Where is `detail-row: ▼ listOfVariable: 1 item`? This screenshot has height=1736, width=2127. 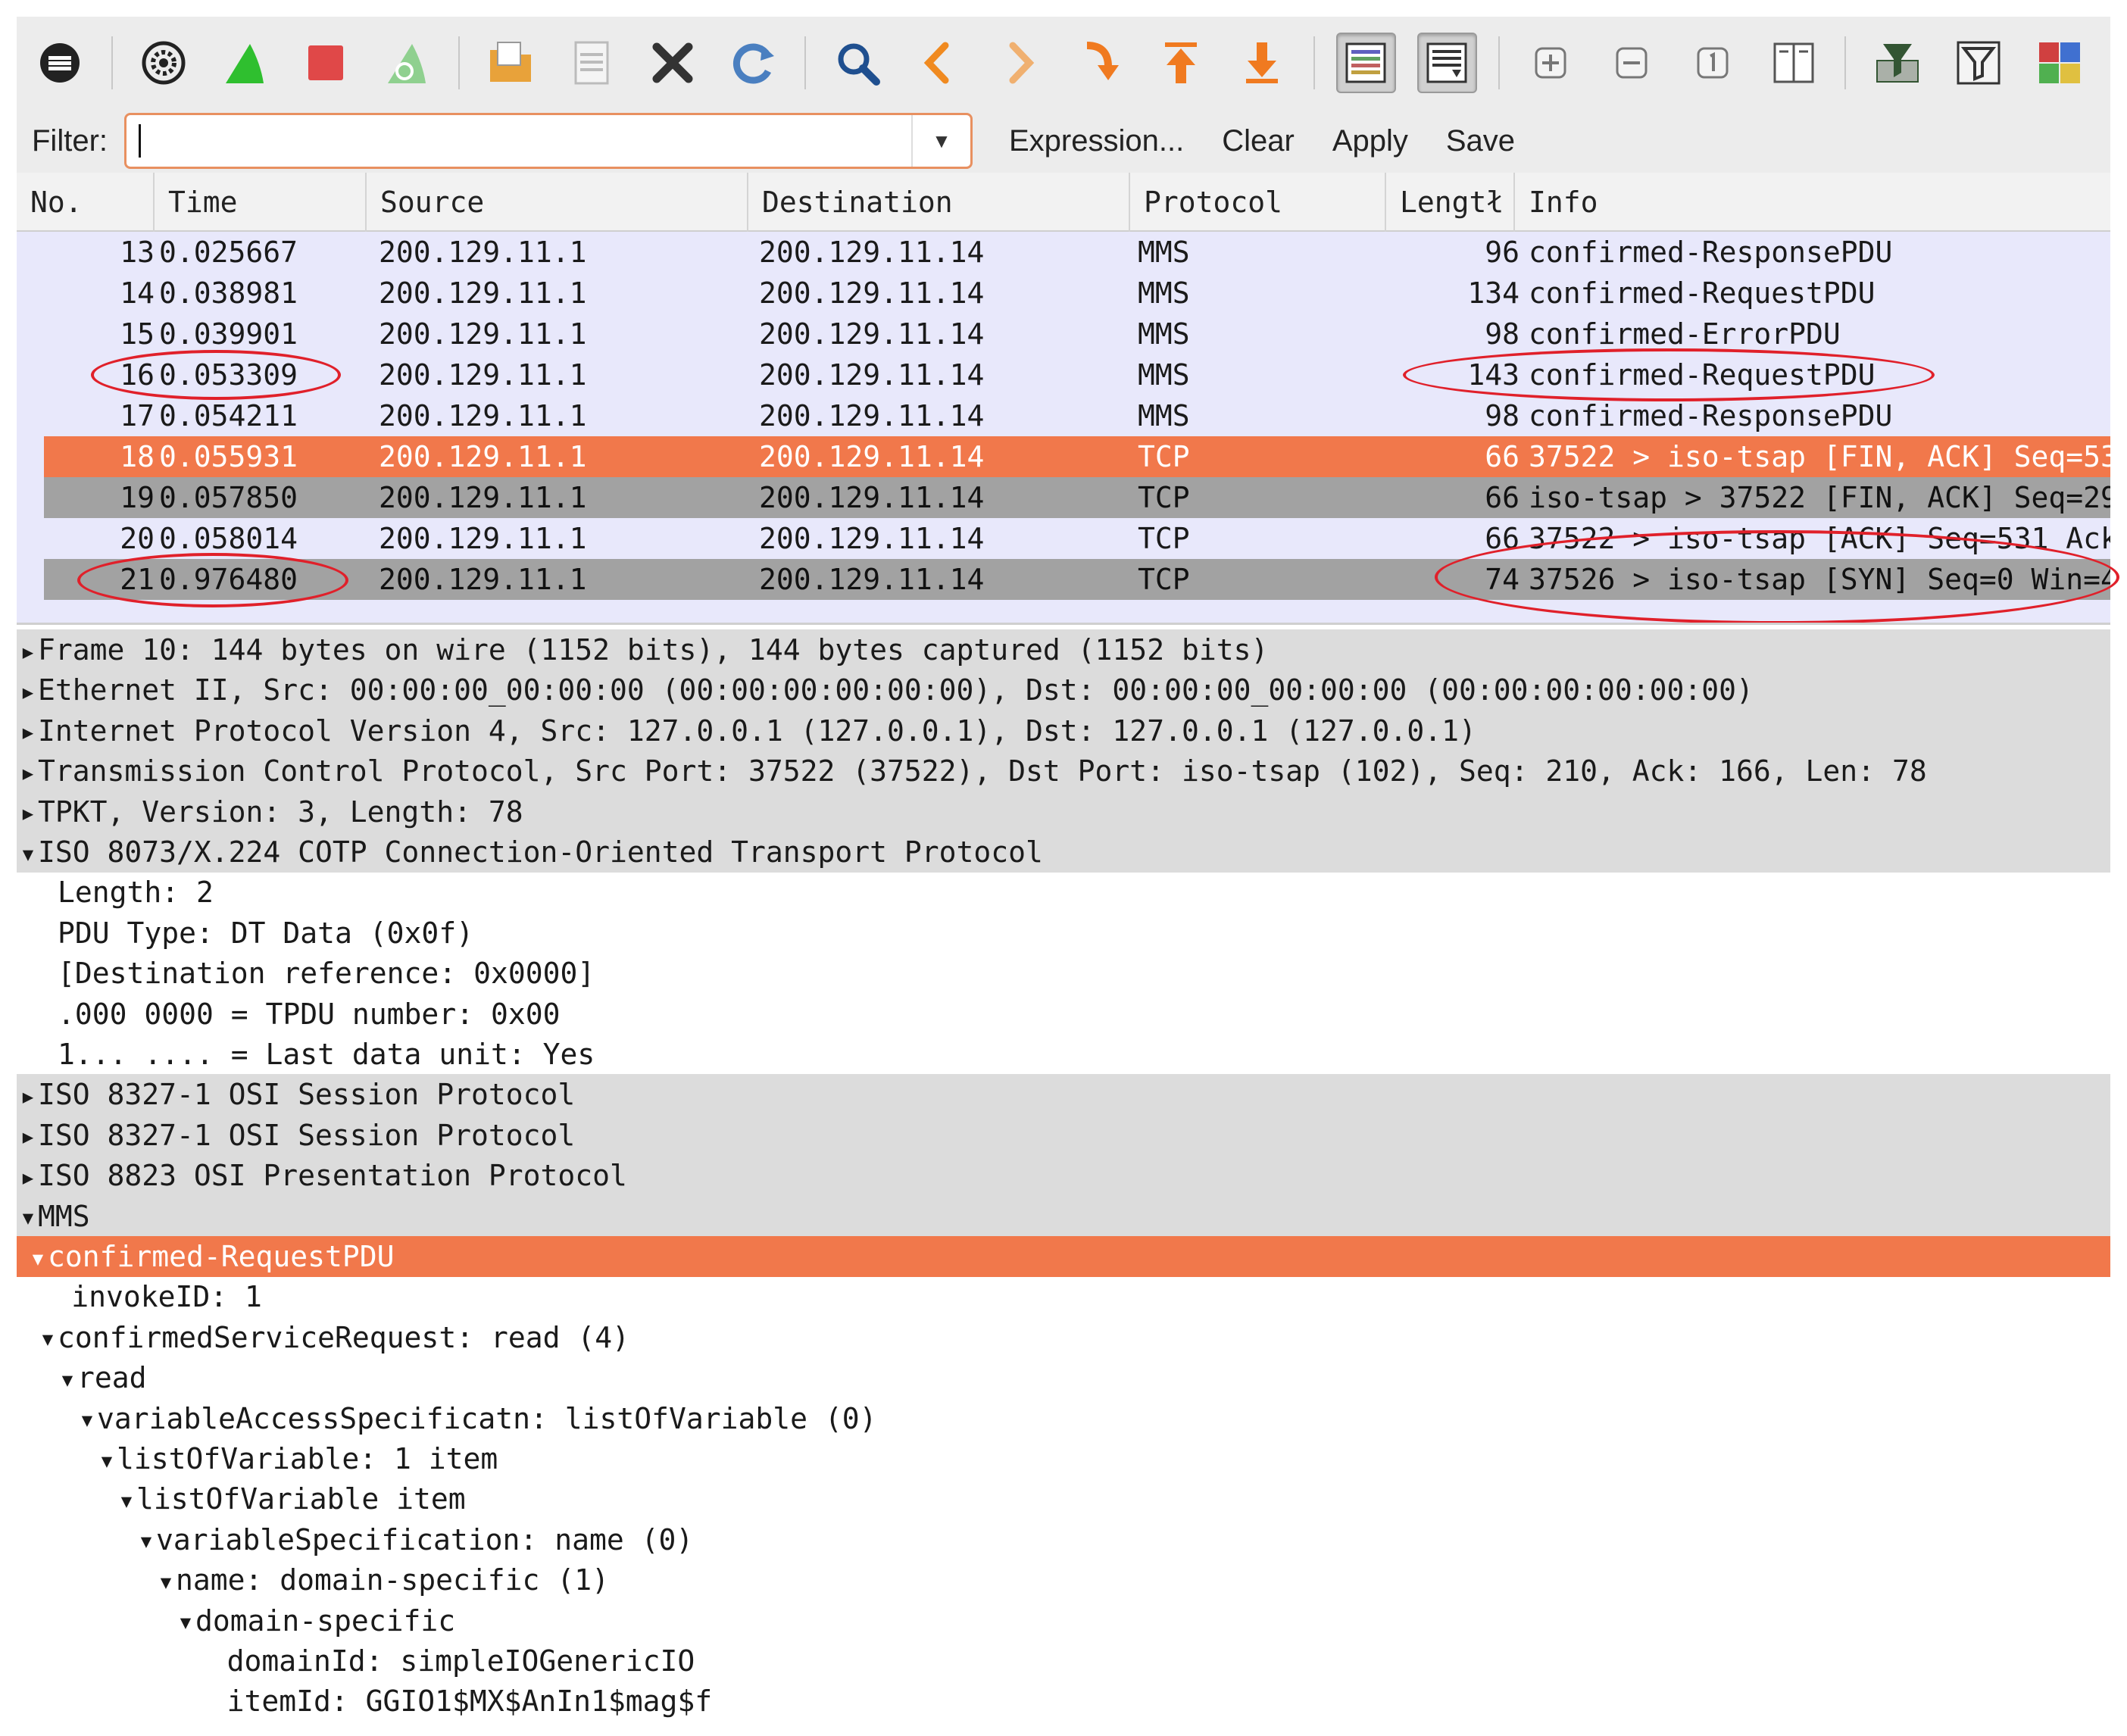
detail-row: ▼ listOfVariable: 1 item is located at coordinates (1063, 1458).